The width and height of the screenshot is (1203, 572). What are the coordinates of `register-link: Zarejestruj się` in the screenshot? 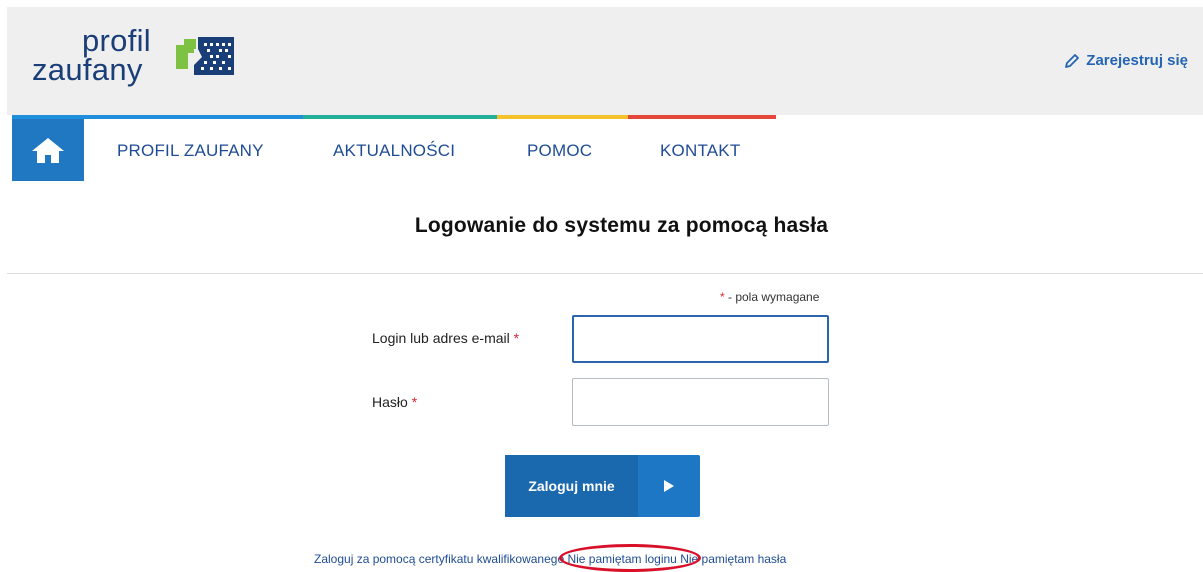 It's located at (1126, 60).